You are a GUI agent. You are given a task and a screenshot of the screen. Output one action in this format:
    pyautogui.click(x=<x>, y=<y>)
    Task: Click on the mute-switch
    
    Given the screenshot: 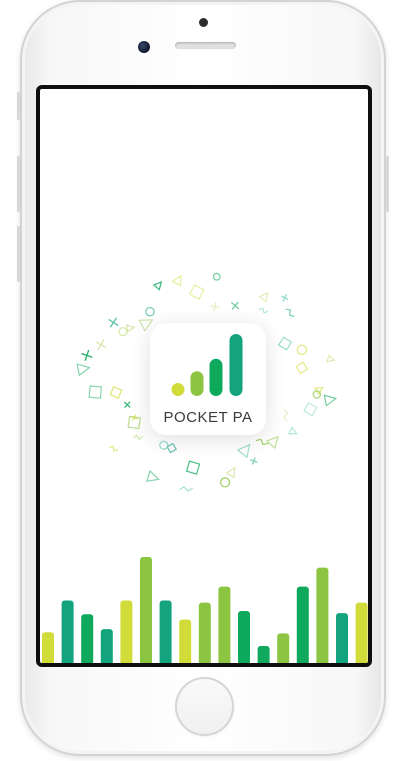 What is the action you would take?
    pyautogui.click(x=18, y=106)
    